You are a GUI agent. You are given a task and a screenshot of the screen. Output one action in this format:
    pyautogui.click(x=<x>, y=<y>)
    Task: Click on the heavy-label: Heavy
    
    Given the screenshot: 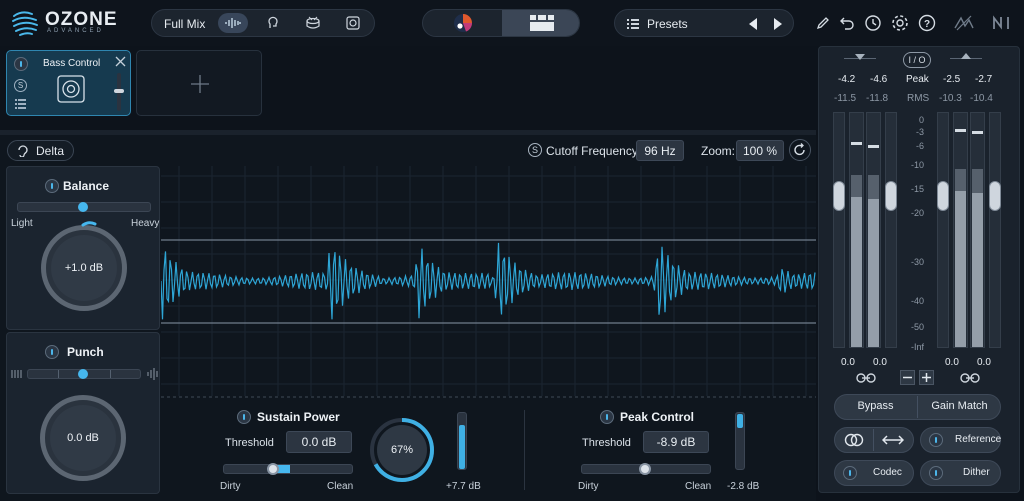 What is the action you would take?
    pyautogui.click(x=145, y=223)
    